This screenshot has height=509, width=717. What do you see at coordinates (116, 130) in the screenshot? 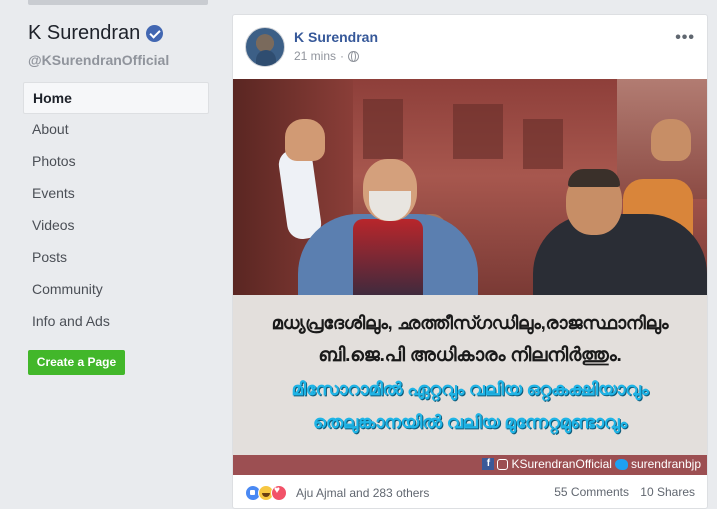
I see `sidebar-item-about: About` at bounding box center [116, 130].